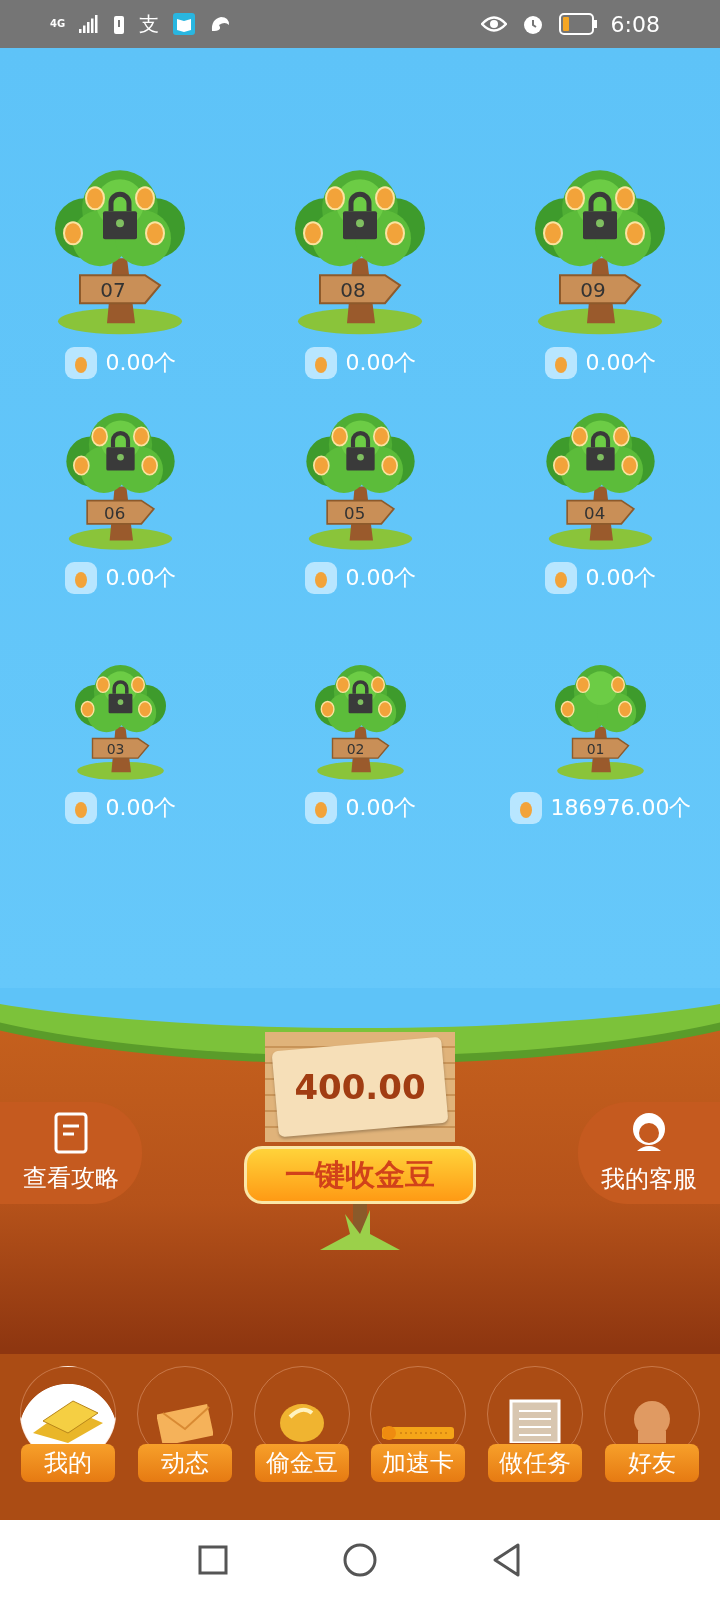  What do you see at coordinates (595, 749) in the screenshot?
I see `tree-number: 01` at bounding box center [595, 749].